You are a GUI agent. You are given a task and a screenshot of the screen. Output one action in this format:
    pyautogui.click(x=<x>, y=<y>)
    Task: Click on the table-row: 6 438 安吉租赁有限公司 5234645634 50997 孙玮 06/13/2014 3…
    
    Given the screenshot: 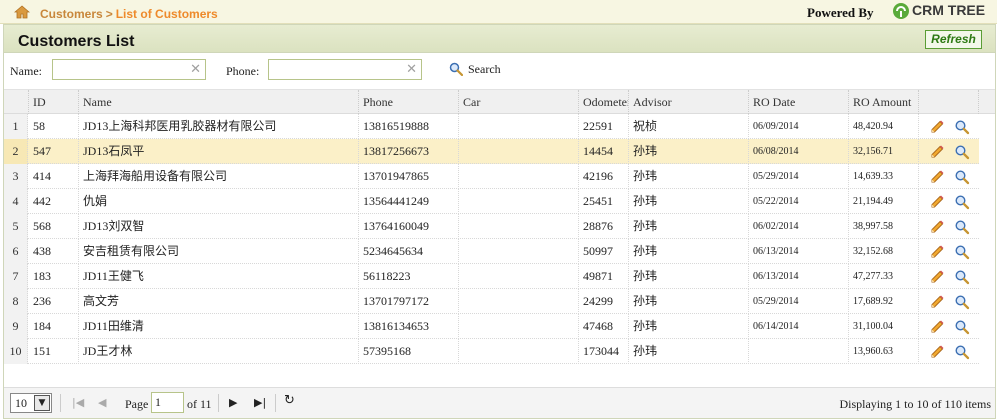 What is the action you would take?
    pyautogui.click(x=491, y=251)
    